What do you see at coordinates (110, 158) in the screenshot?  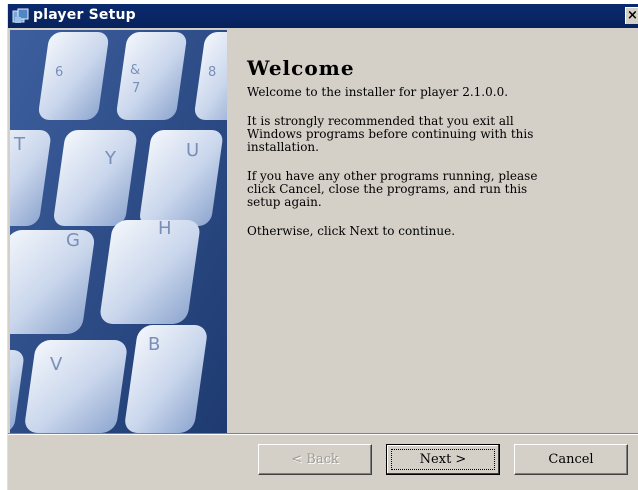 I see `key-y: Y` at bounding box center [110, 158].